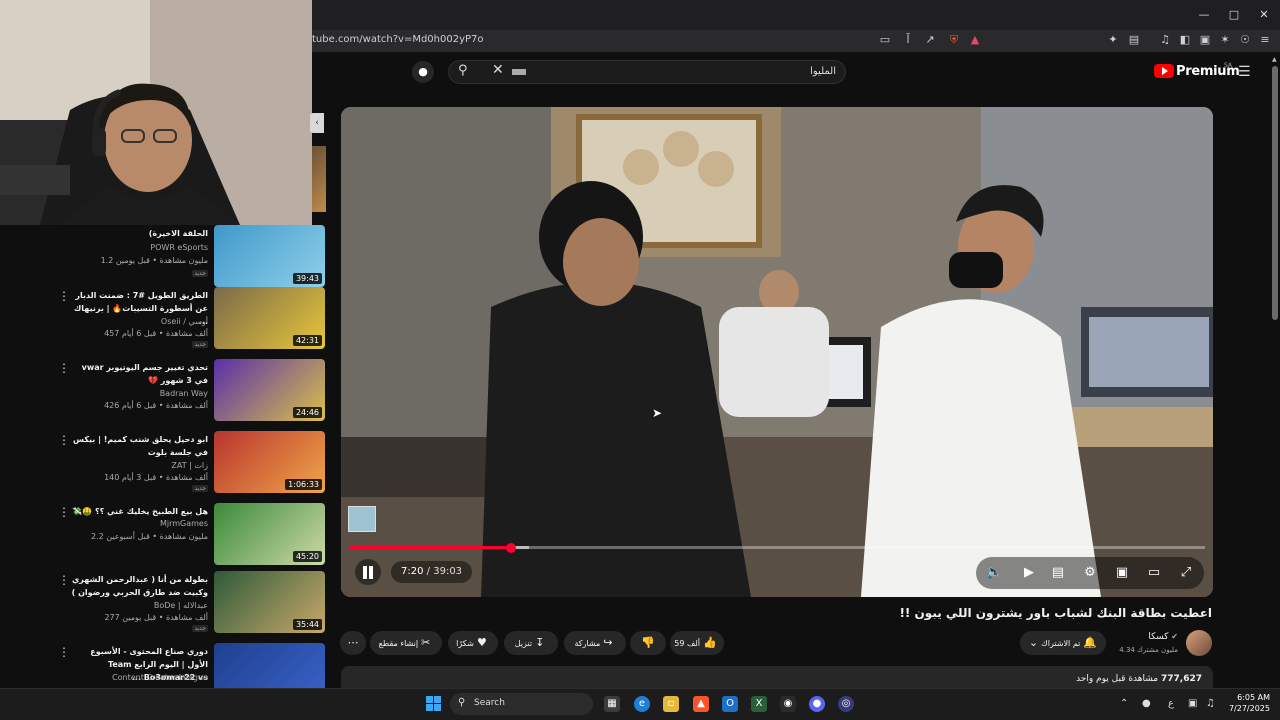  What do you see at coordinates (406, 643) in the screenshot?
I see `clip-button: إنشاء مقطع ✂` at bounding box center [406, 643].